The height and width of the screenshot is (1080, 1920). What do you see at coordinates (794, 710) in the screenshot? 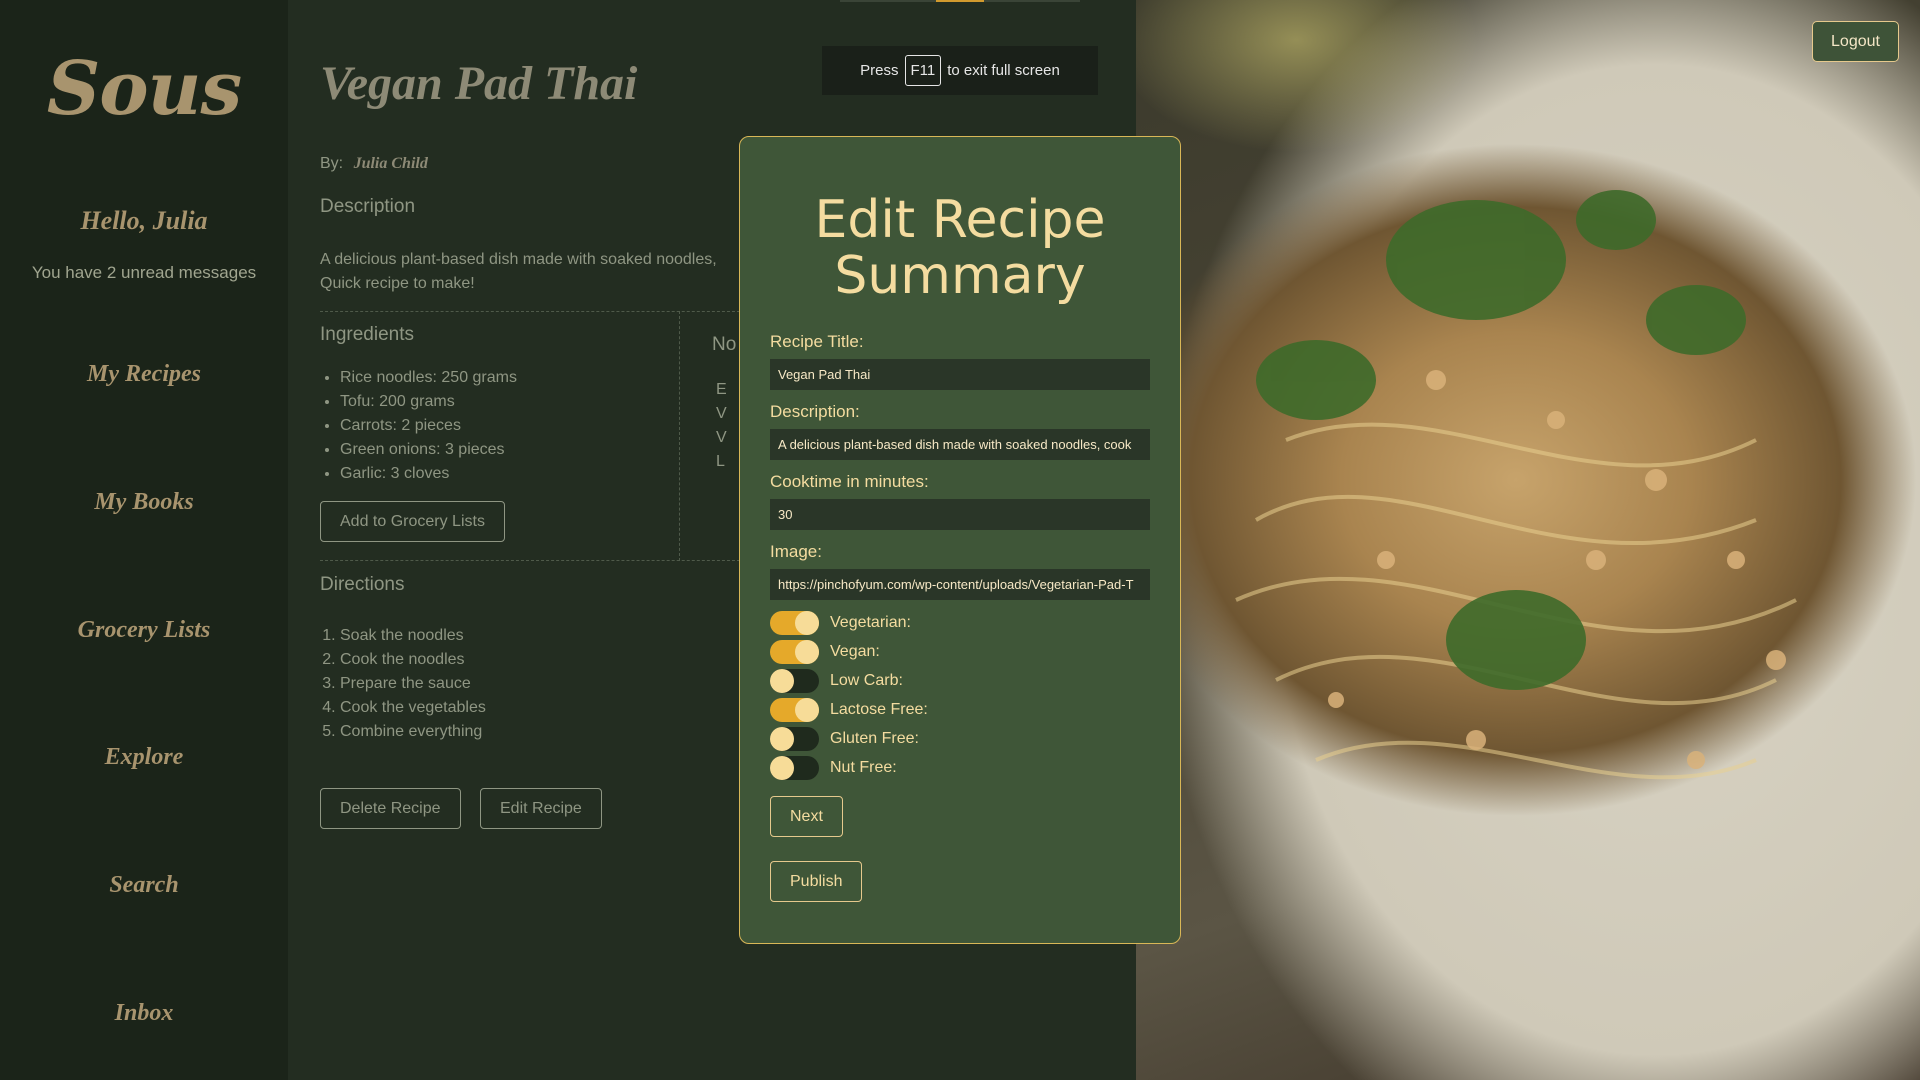
I see `lactose-free-toggle` at bounding box center [794, 710].